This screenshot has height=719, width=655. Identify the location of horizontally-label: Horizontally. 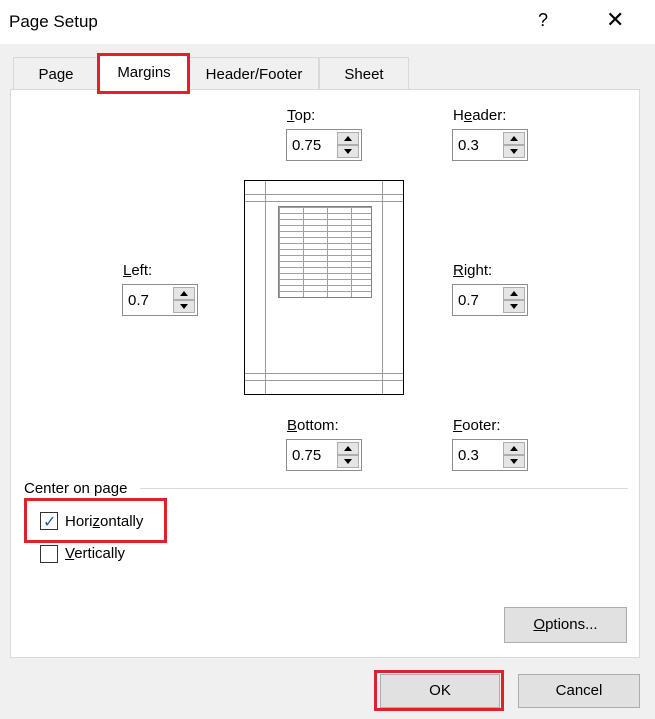
(104, 521).